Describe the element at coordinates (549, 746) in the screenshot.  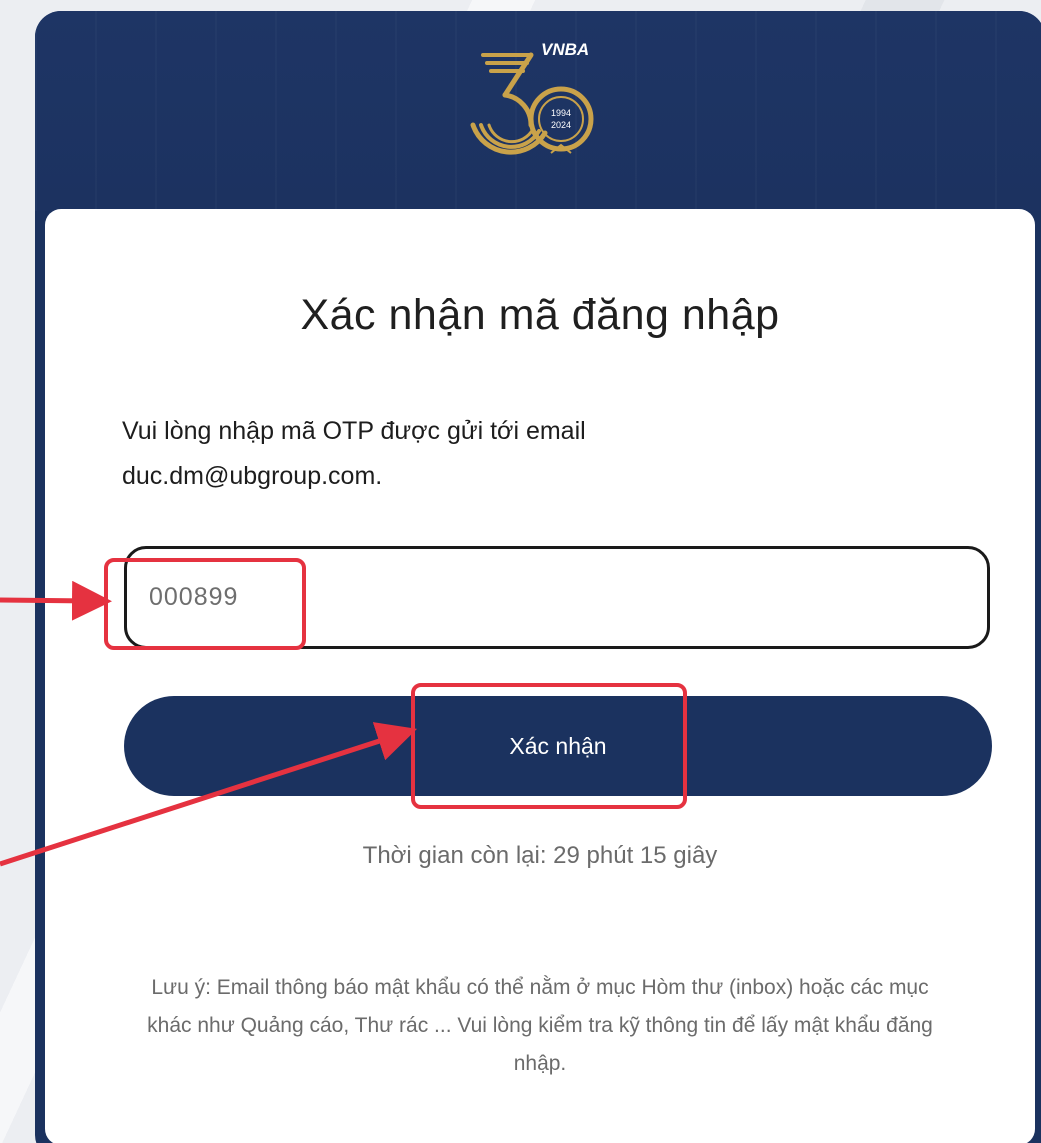
I see `button-highlight-box` at that location.